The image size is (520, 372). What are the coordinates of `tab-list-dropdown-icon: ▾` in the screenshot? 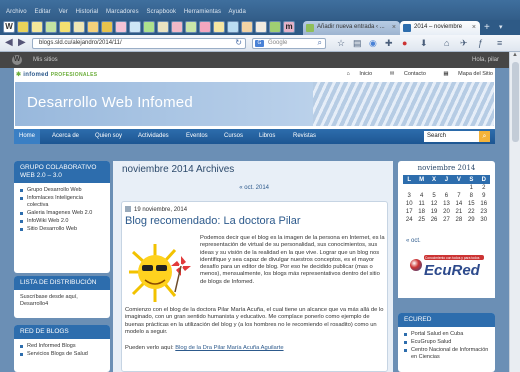 It's located at (501, 28).